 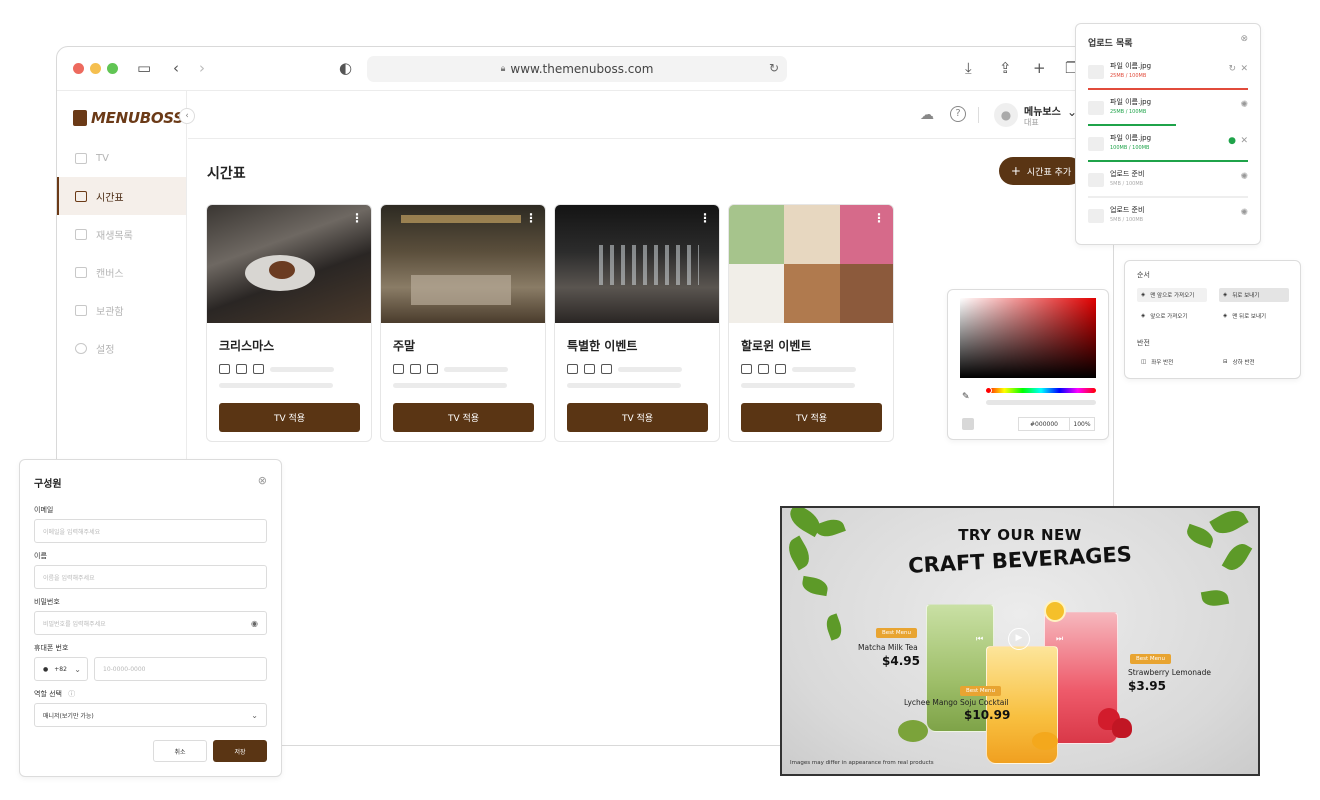 I want to click on send-to-back-button: ◈ 맨 뒤로 보내기, so click(x=1254, y=316).